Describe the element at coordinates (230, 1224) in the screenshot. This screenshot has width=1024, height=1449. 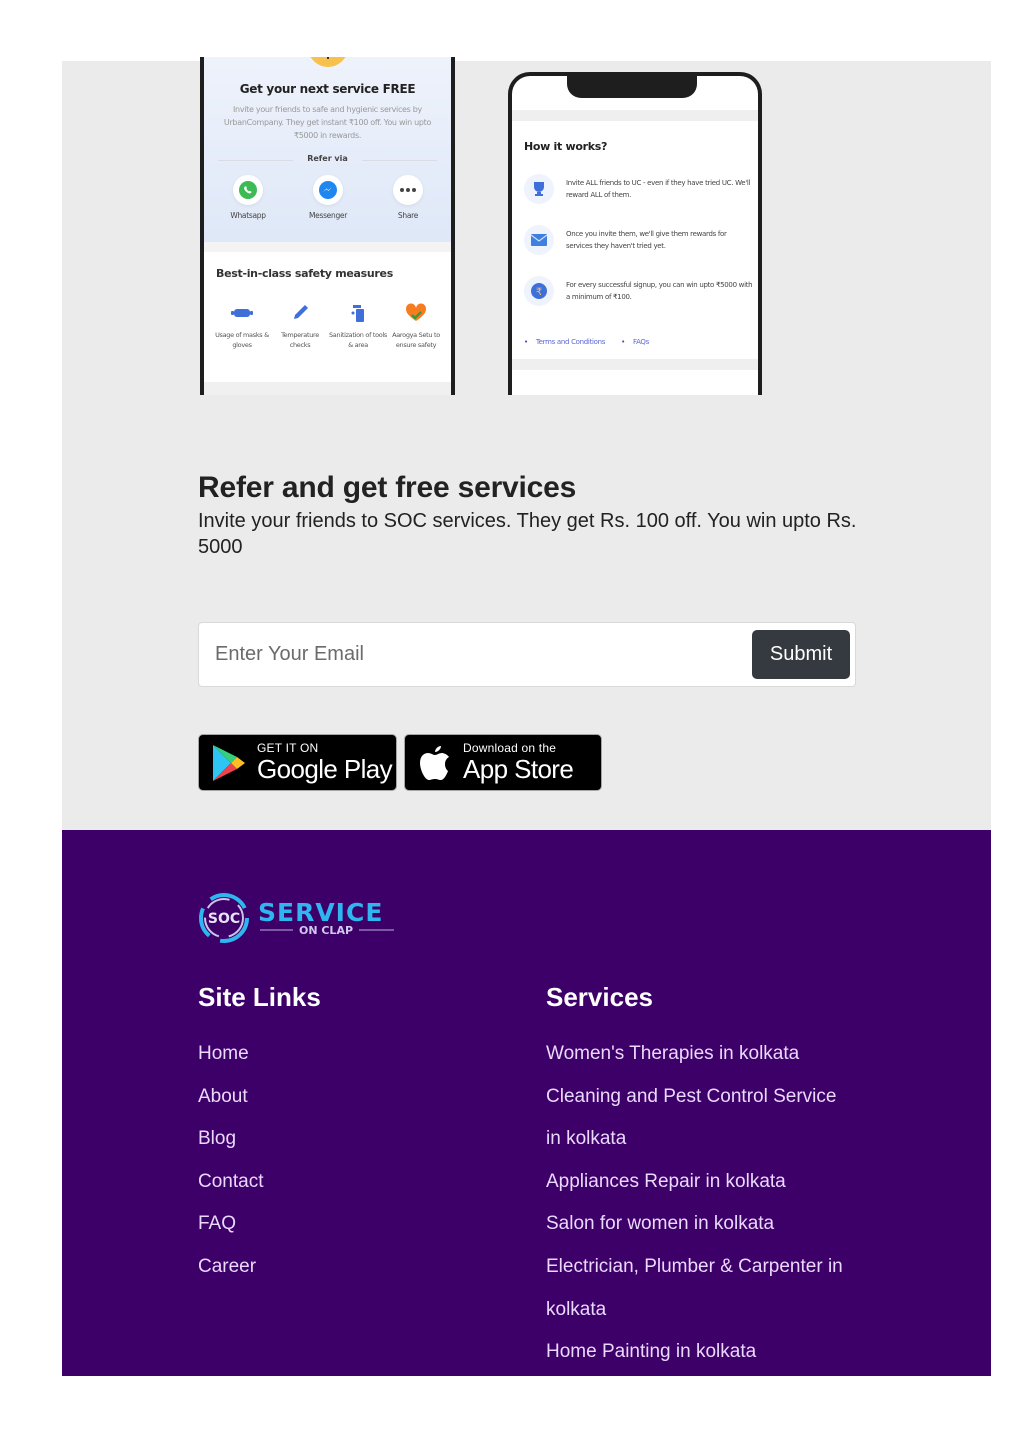
I see `footer-link-faq: FAQ` at that location.